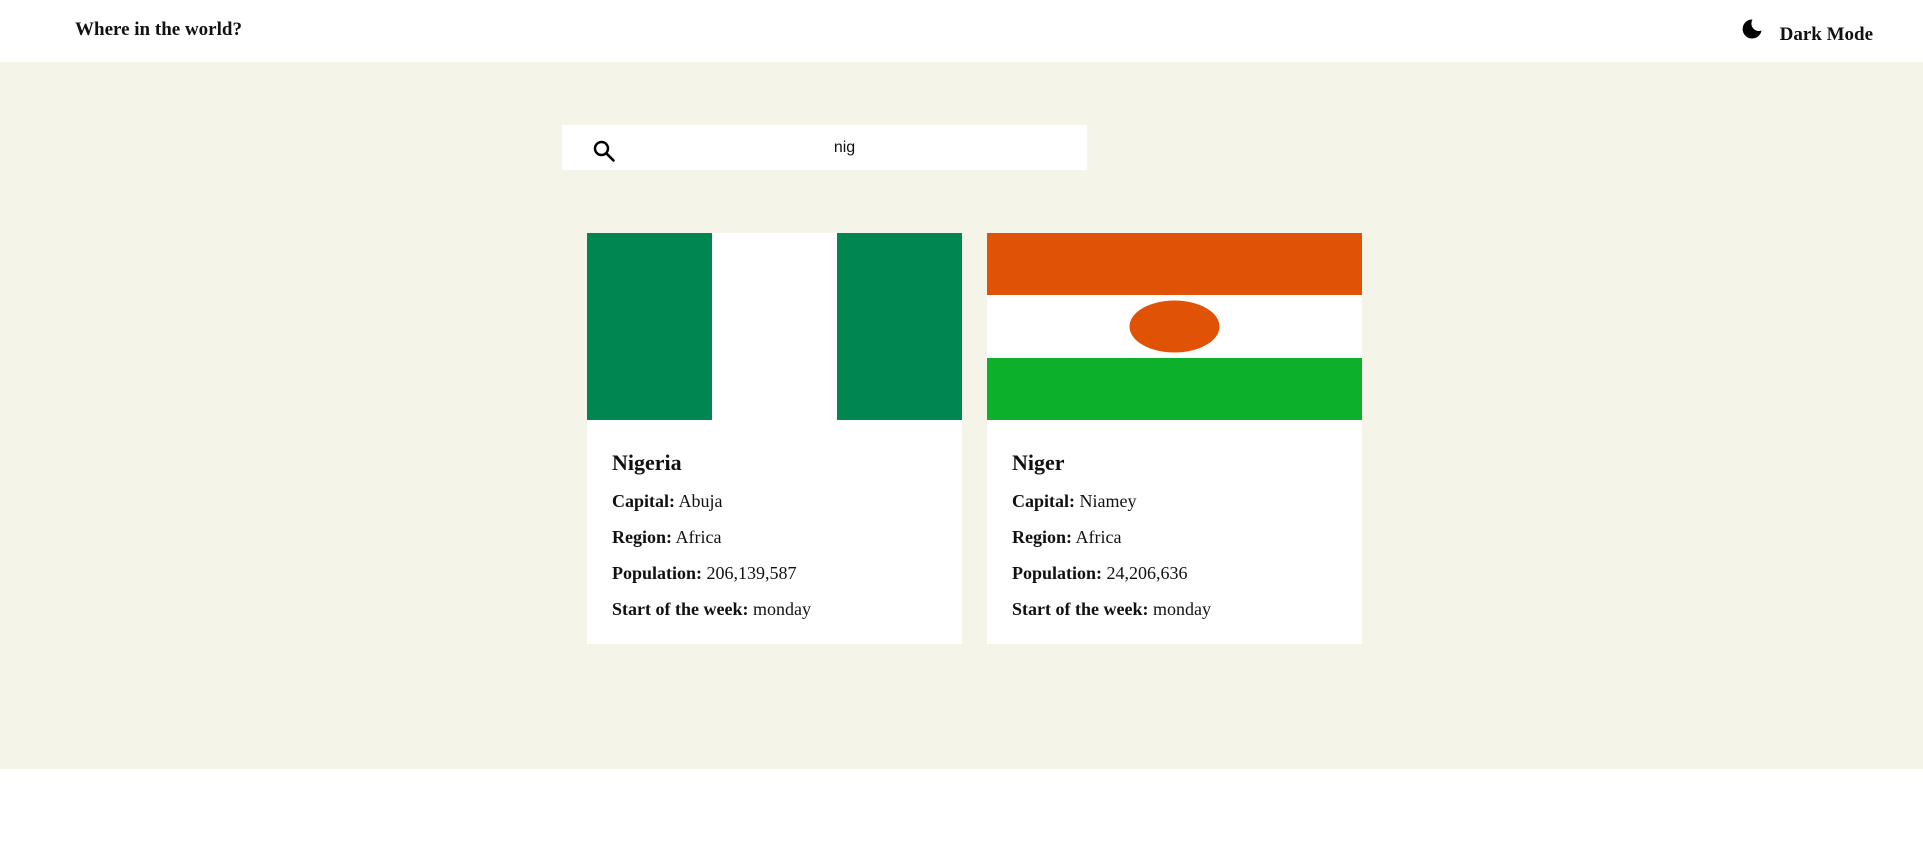 This screenshot has height=862, width=1923. What do you see at coordinates (1174, 326) in the screenshot?
I see `flag-niger` at bounding box center [1174, 326].